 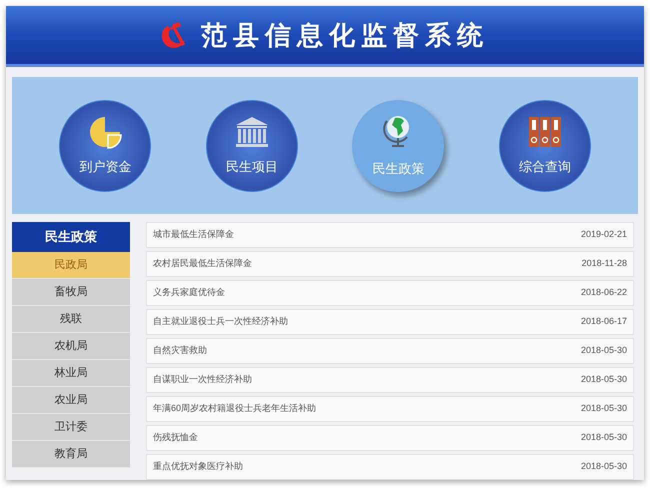 What do you see at coordinates (603, 293) in the screenshot?
I see `policy-date: 2018-06-22` at bounding box center [603, 293].